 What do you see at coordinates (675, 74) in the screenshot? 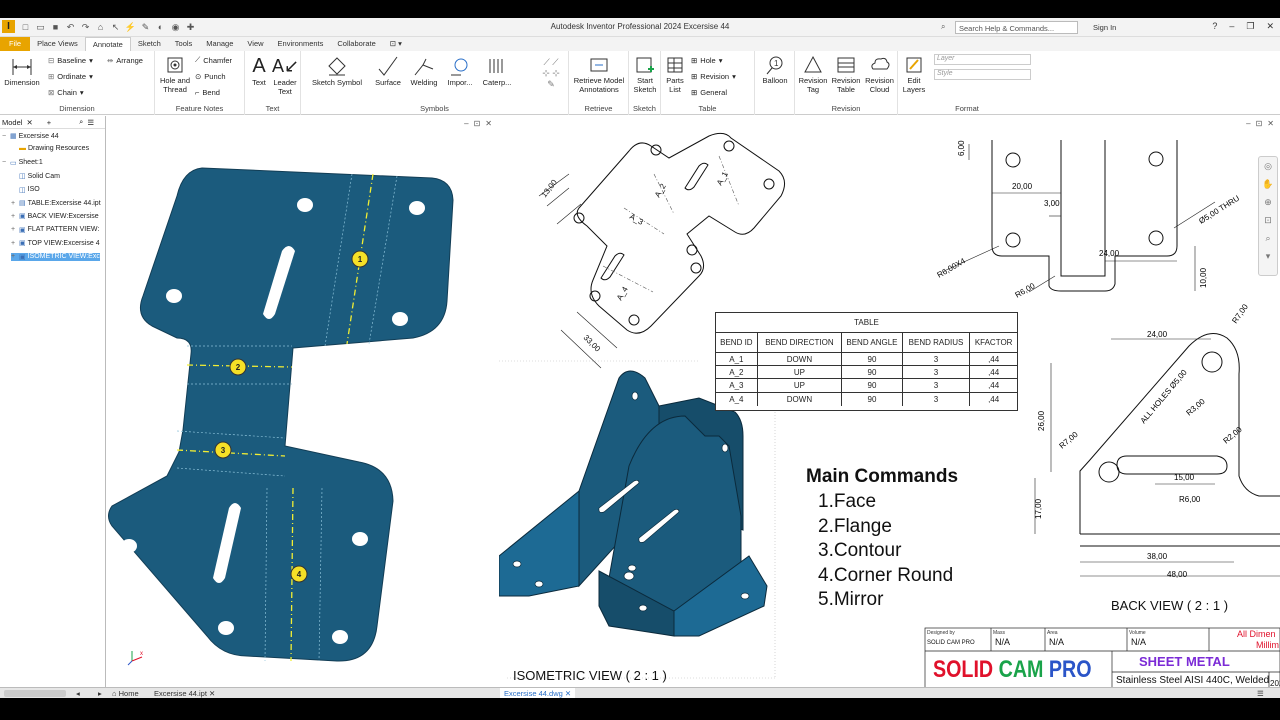
I see `parts-list-button: Parts List` at bounding box center [675, 74].